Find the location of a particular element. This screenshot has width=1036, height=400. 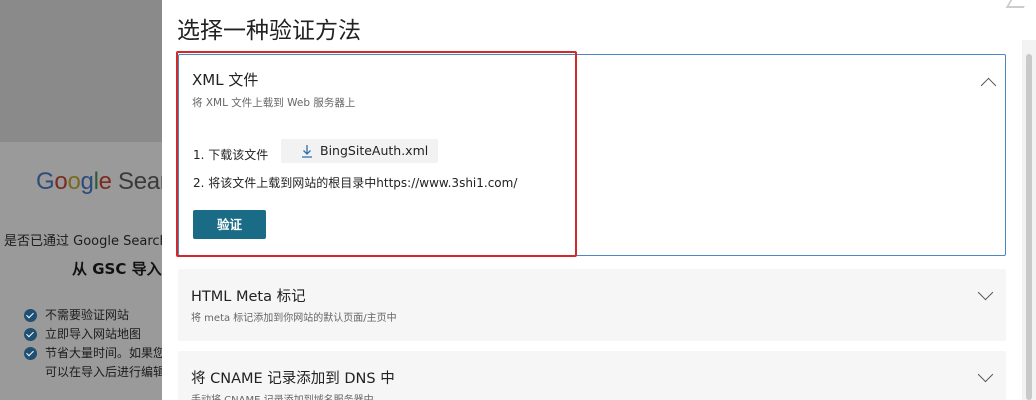

gsc-benefits-list: 不需要验证网站 立即导入网站地图 节省大量时间。如果您 可以在导入后进行编辑 is located at coordinates (93, 344).